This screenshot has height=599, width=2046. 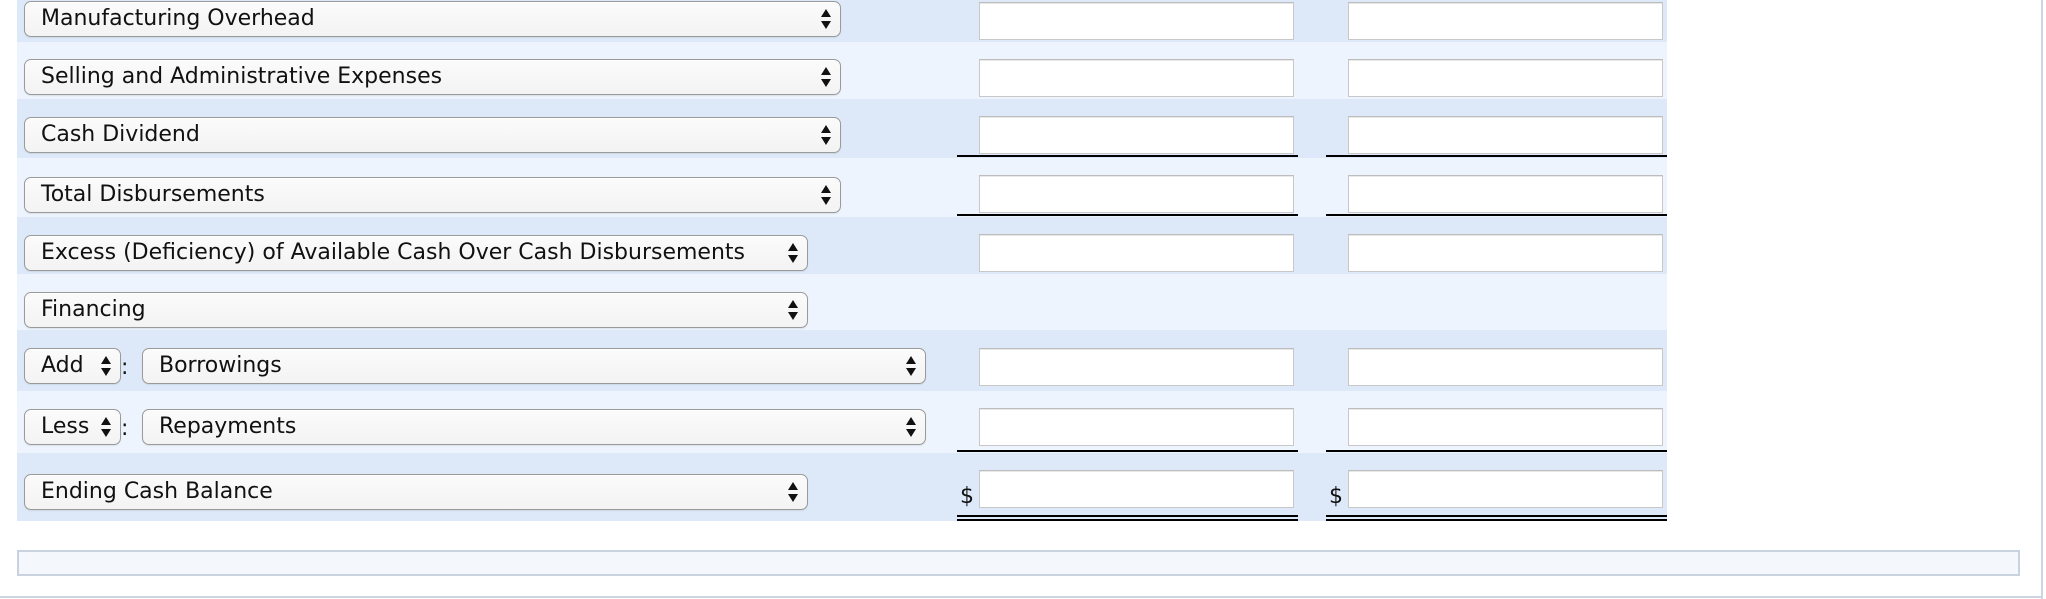 I want to click on section-select: Financing, so click(x=416, y=310).